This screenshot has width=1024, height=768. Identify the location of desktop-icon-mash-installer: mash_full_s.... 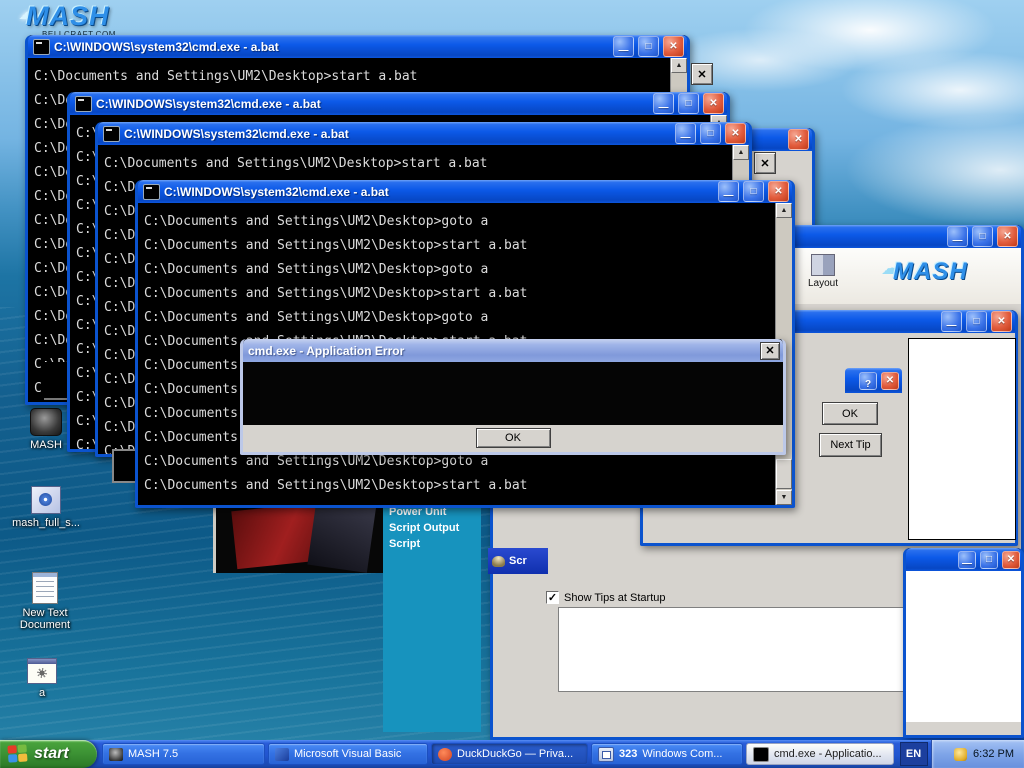
(46, 507).